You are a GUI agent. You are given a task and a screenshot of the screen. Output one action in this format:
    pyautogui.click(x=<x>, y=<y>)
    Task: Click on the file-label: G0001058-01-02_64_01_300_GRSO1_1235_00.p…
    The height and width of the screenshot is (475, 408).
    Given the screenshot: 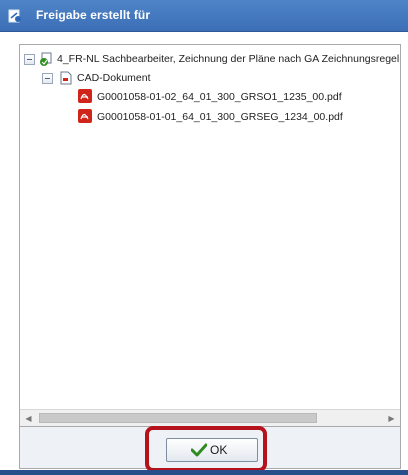 What is the action you would take?
    pyautogui.click(x=219, y=97)
    